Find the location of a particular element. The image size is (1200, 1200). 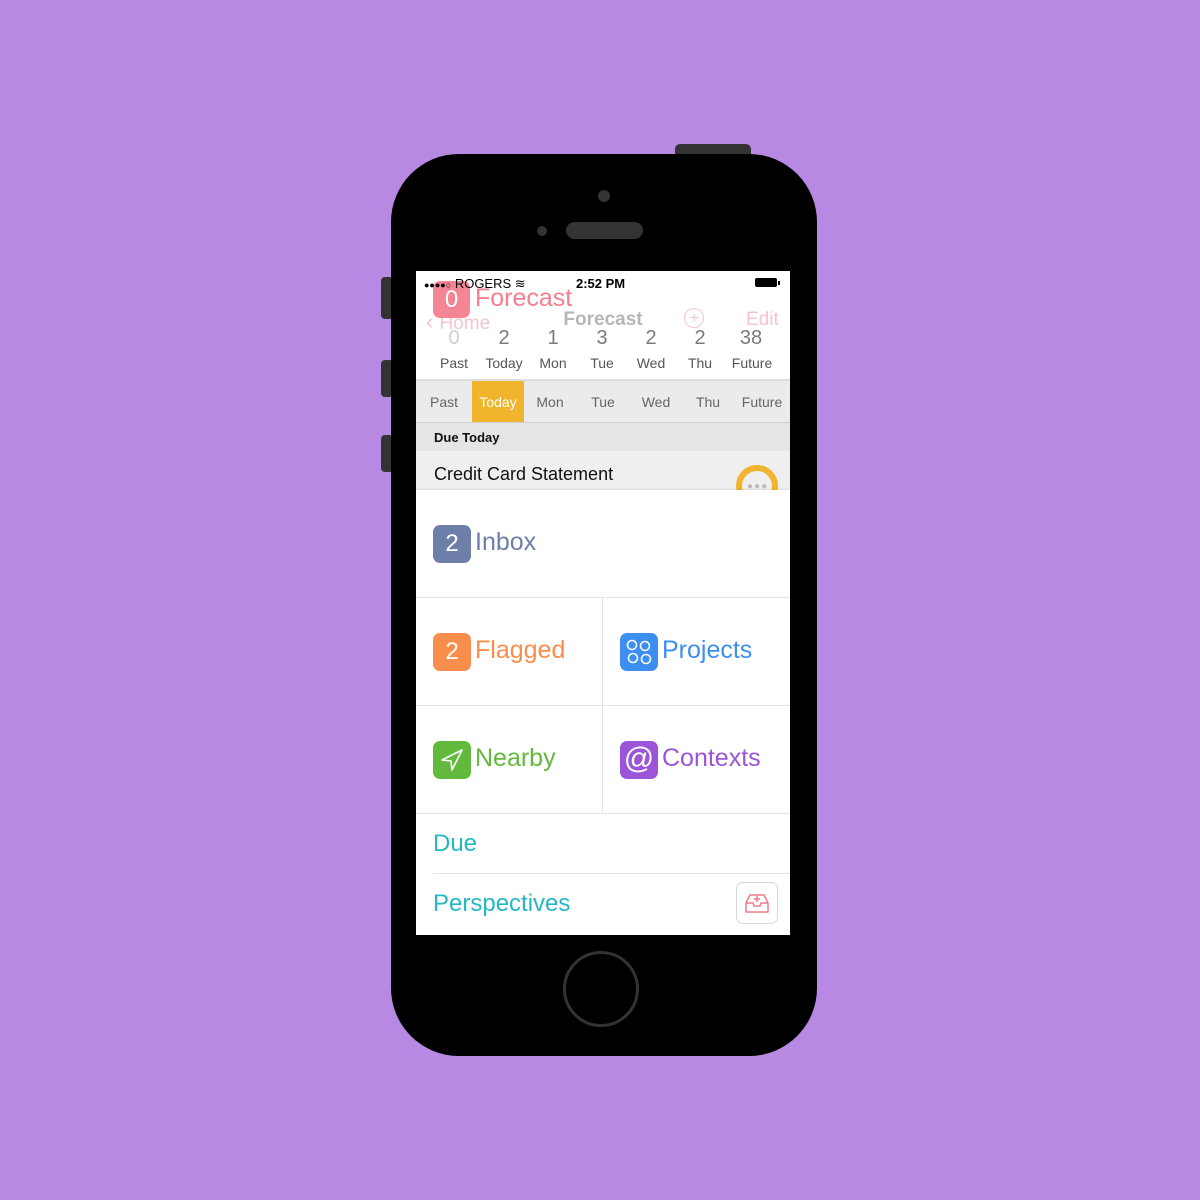

perspectives-label: Perspectives is located at coordinates (502, 903).